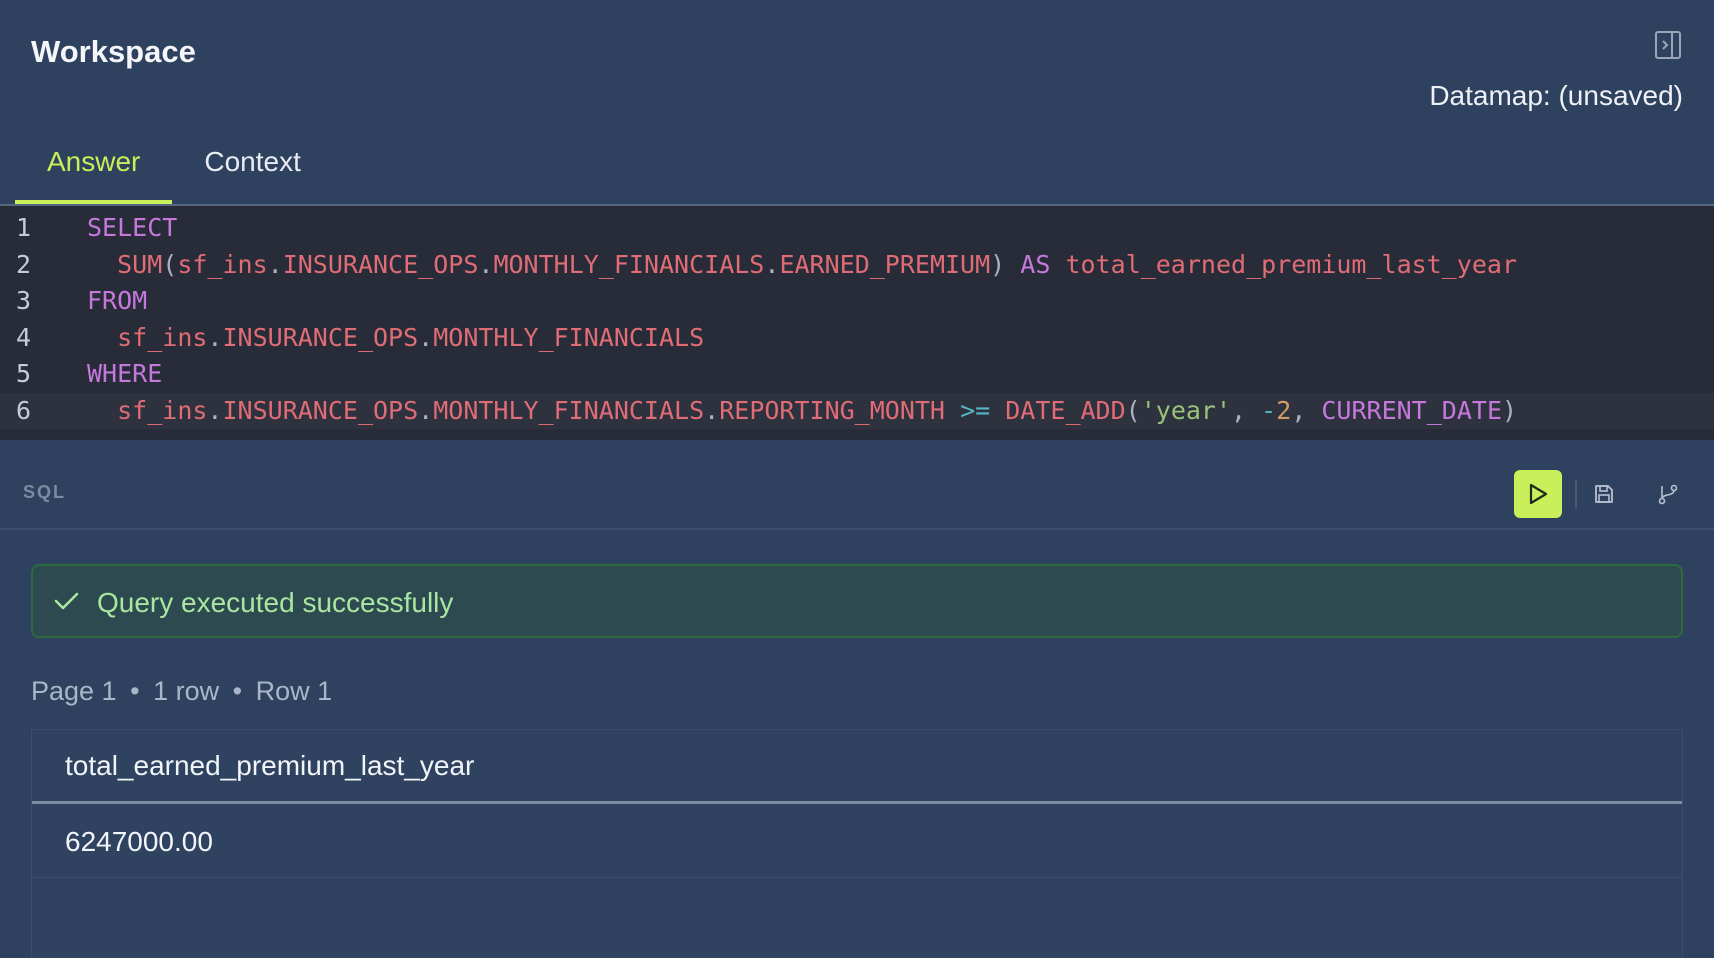 The height and width of the screenshot is (958, 1714). Describe the element at coordinates (1065, 410) in the screenshot. I see `code-token: DATE_ADD` at that location.